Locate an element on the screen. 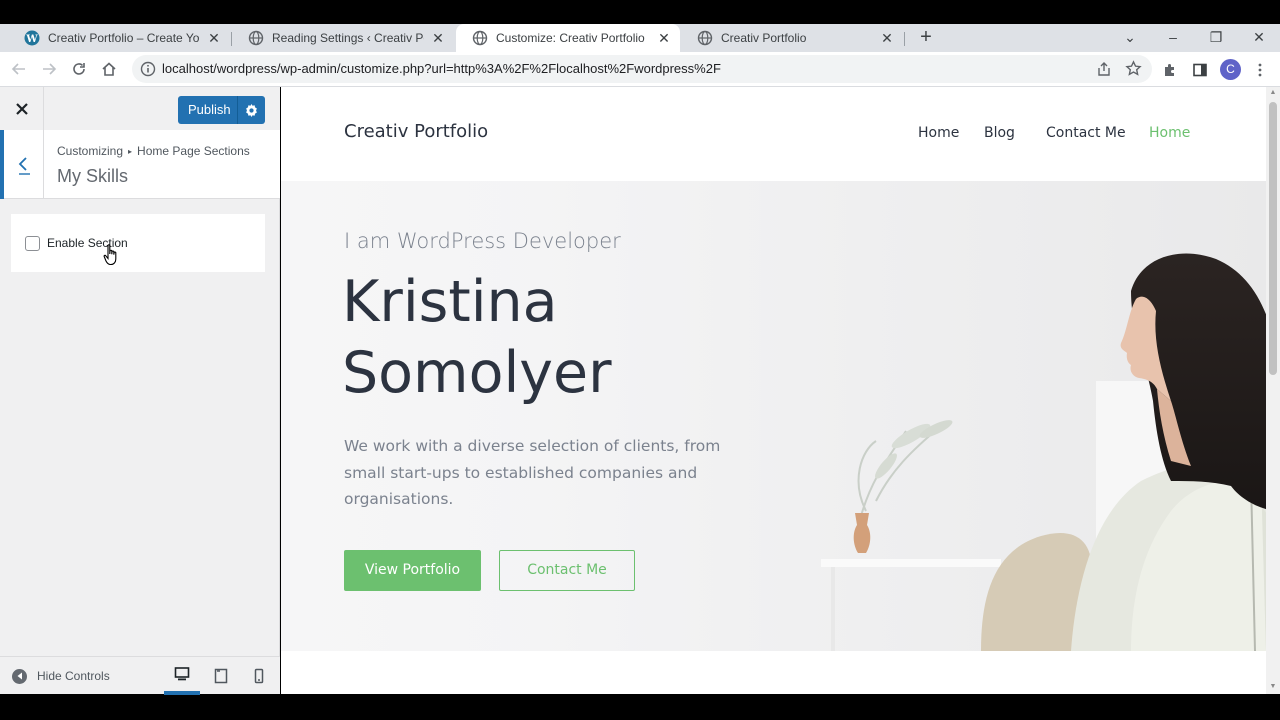 This screenshot has height=720, width=1280. back-button is located at coordinates (22, 164).